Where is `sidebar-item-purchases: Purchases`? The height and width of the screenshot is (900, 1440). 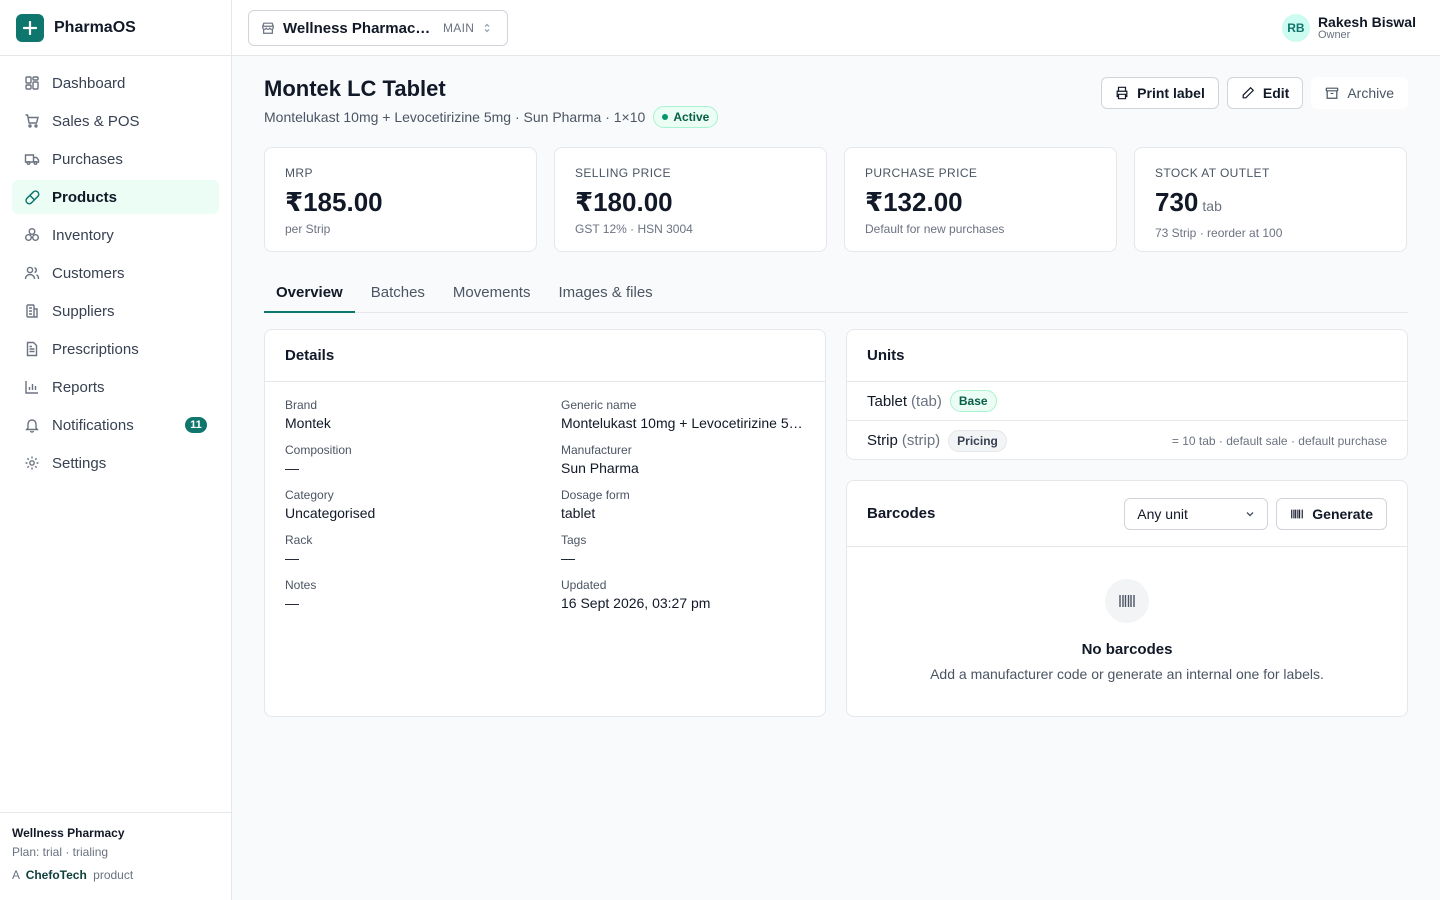 sidebar-item-purchases: Purchases is located at coordinates (115, 159).